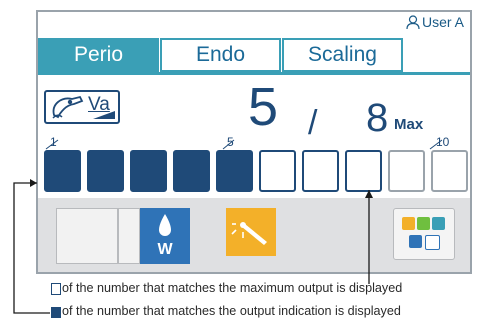 The height and width of the screenshot is (323, 500). I want to click on light-button, so click(251, 232).